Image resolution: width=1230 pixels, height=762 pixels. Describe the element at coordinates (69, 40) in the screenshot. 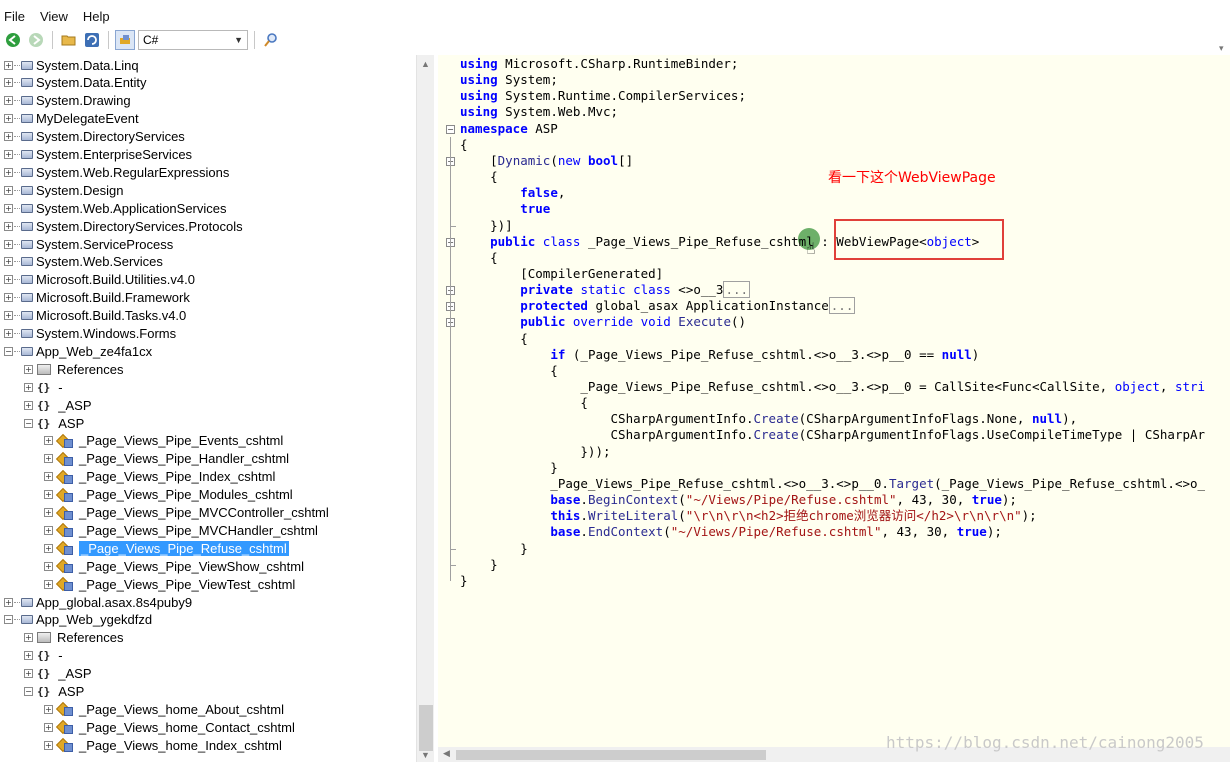

I see `open-icon` at that location.